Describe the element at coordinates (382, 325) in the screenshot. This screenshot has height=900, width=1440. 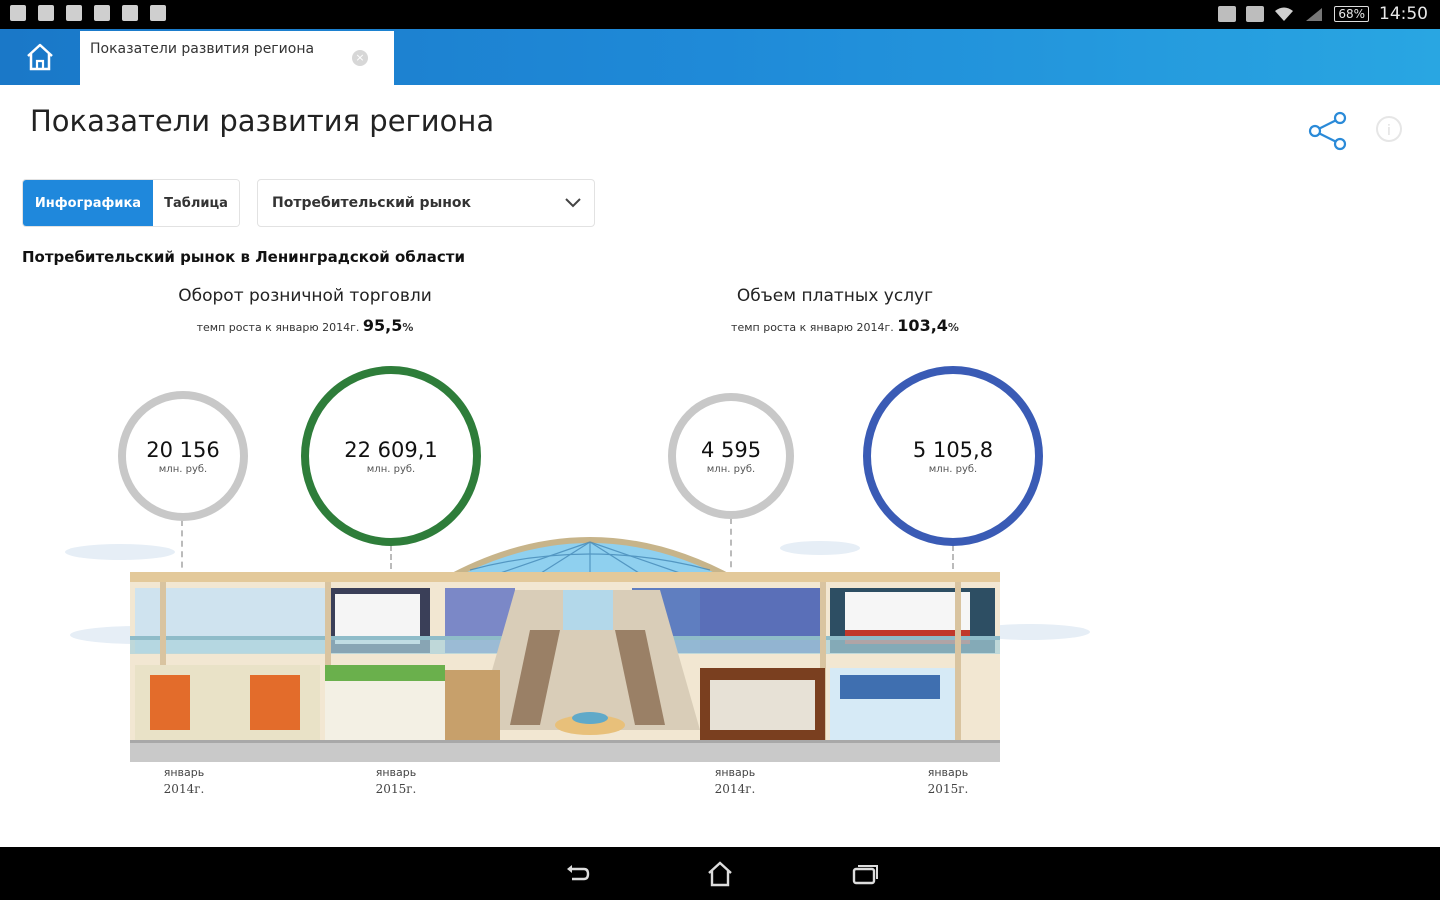
I see `growth-value: 95,5` at that location.